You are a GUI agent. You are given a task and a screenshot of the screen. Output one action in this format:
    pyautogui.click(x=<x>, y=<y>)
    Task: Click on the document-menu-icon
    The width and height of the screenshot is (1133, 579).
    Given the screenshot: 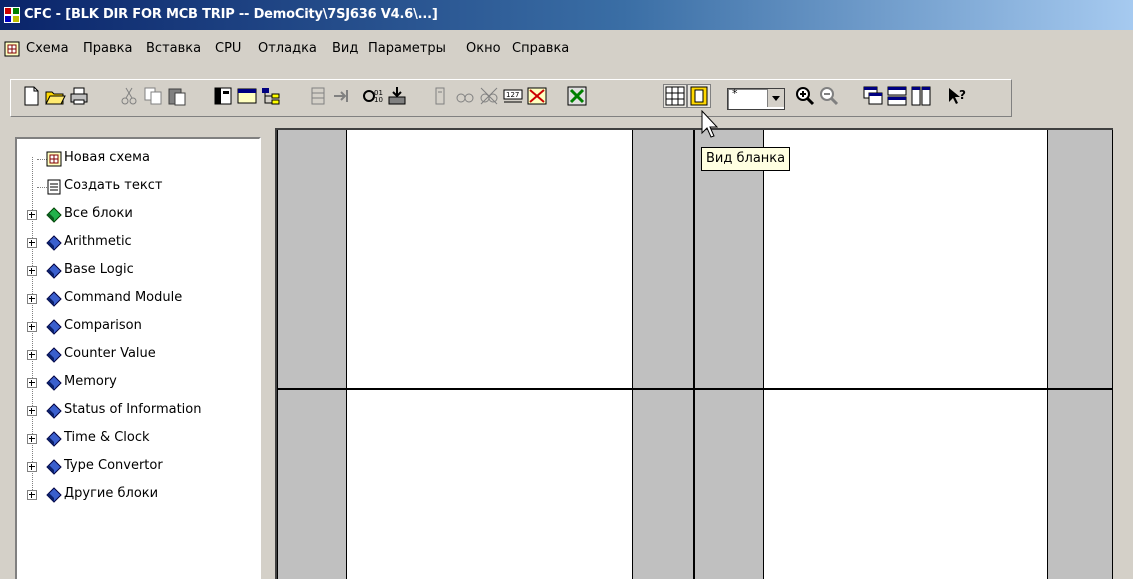 What is the action you would take?
    pyautogui.click(x=12, y=49)
    